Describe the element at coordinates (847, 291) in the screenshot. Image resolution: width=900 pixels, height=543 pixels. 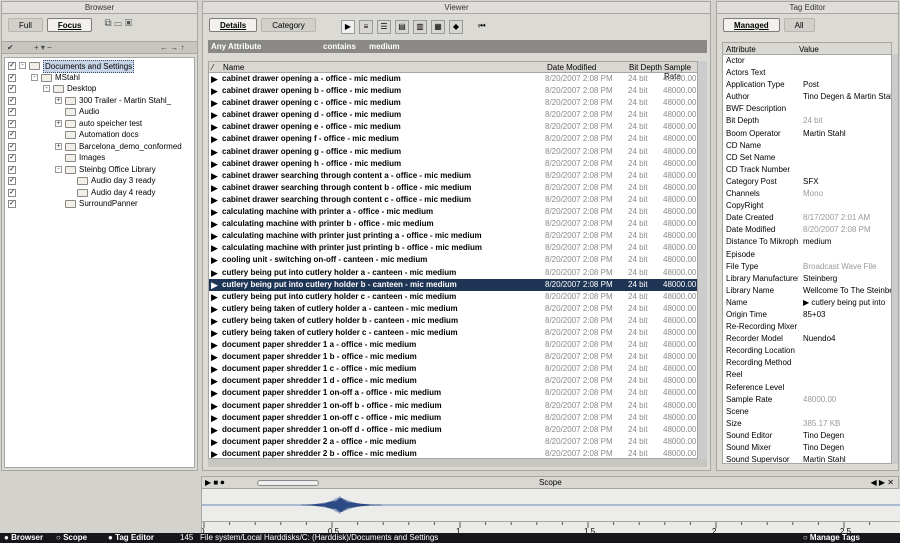
I see `tag-value: Wellcome To The Steinberg` at that location.